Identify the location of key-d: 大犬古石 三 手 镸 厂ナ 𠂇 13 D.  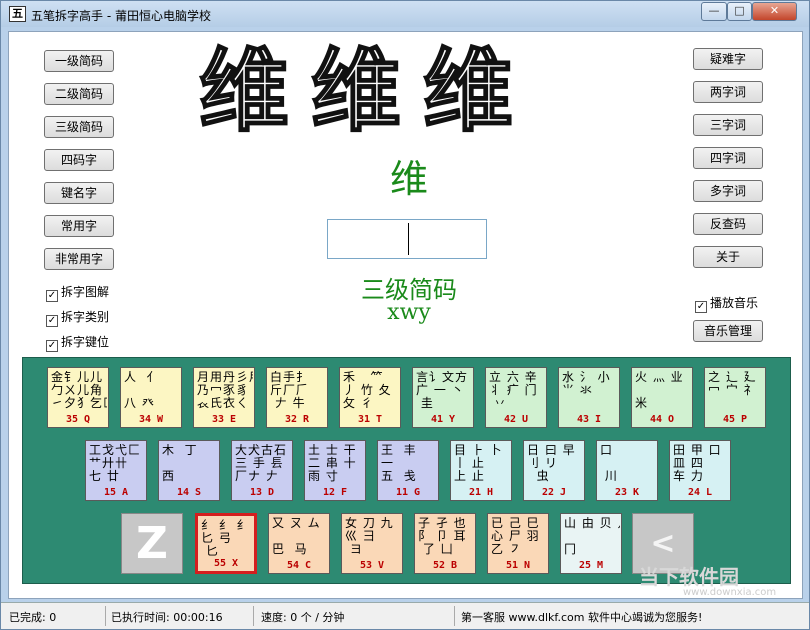
(262, 470).